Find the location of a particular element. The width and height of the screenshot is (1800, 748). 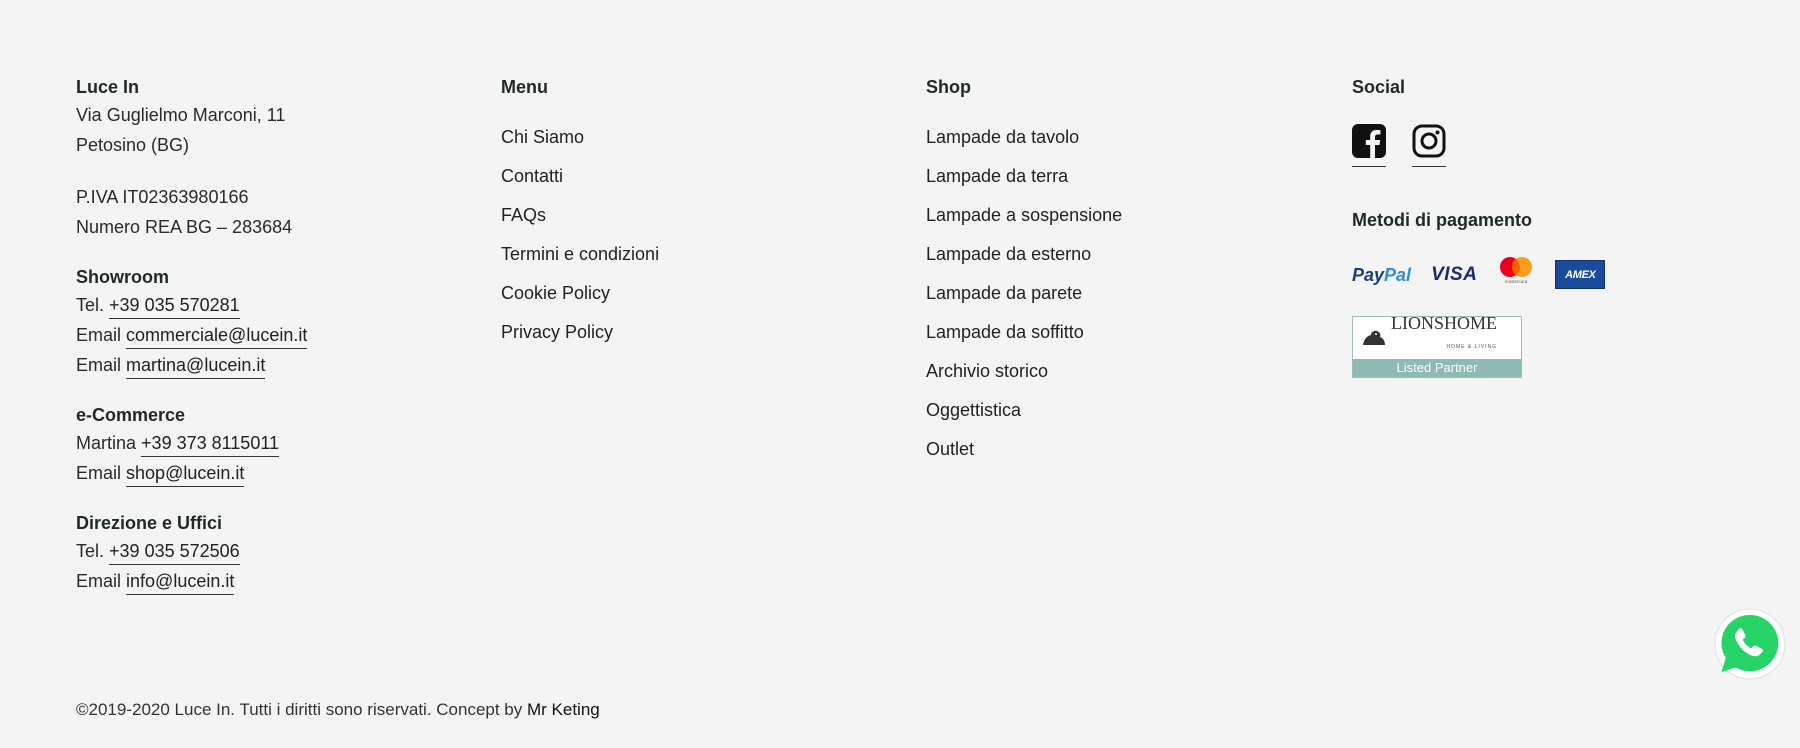

ecommerce-contact-label: Martina is located at coordinates (106, 443).